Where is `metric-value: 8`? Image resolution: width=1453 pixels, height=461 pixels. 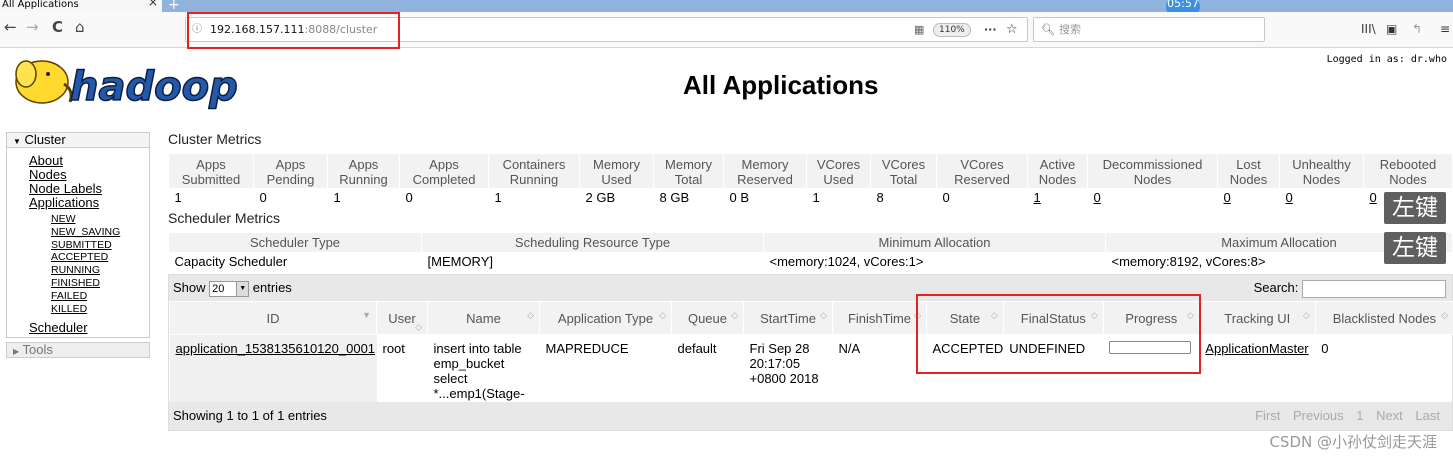 metric-value: 8 is located at coordinates (903, 197).